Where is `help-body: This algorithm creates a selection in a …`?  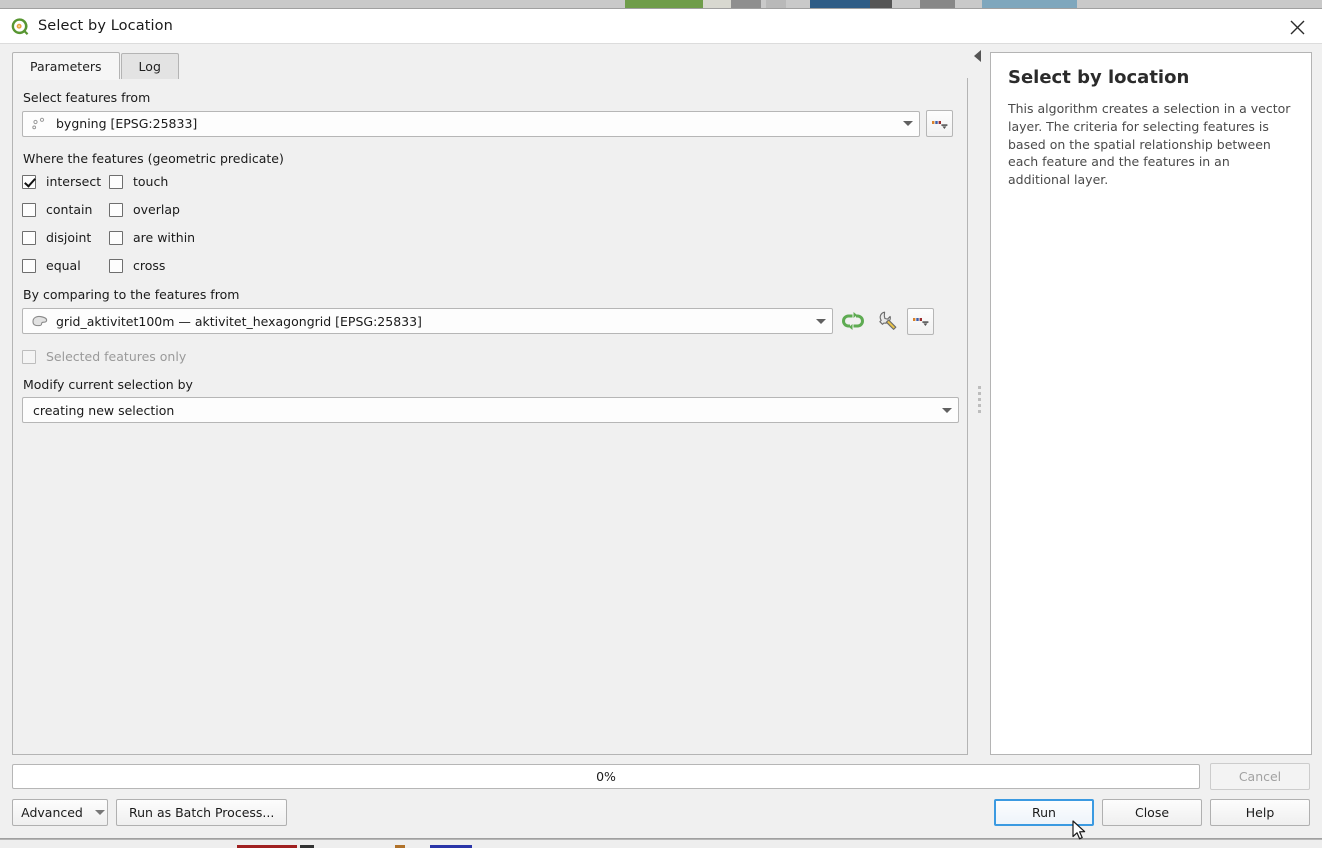 help-body: This algorithm creates a selection in a … is located at coordinates (1149, 144).